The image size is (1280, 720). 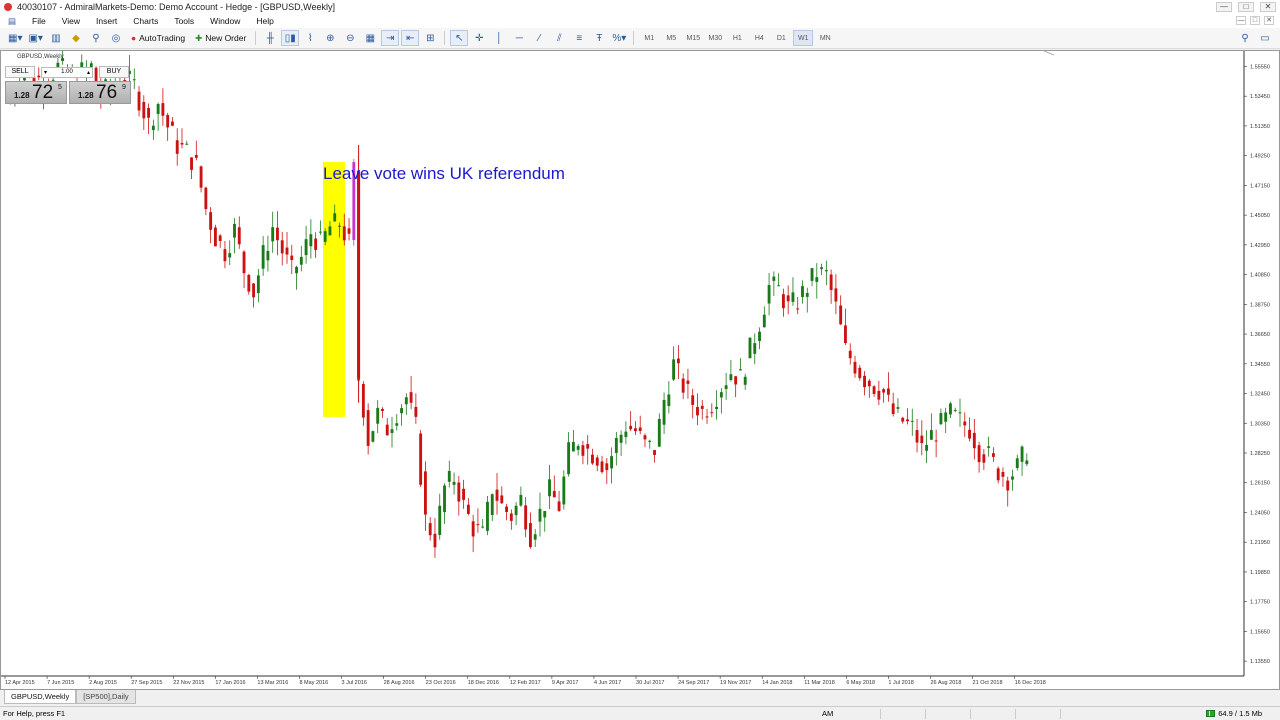 What do you see at coordinates (1260, 157) in the screenshot?
I see `y-tick-label: 1.49250` at bounding box center [1260, 157].